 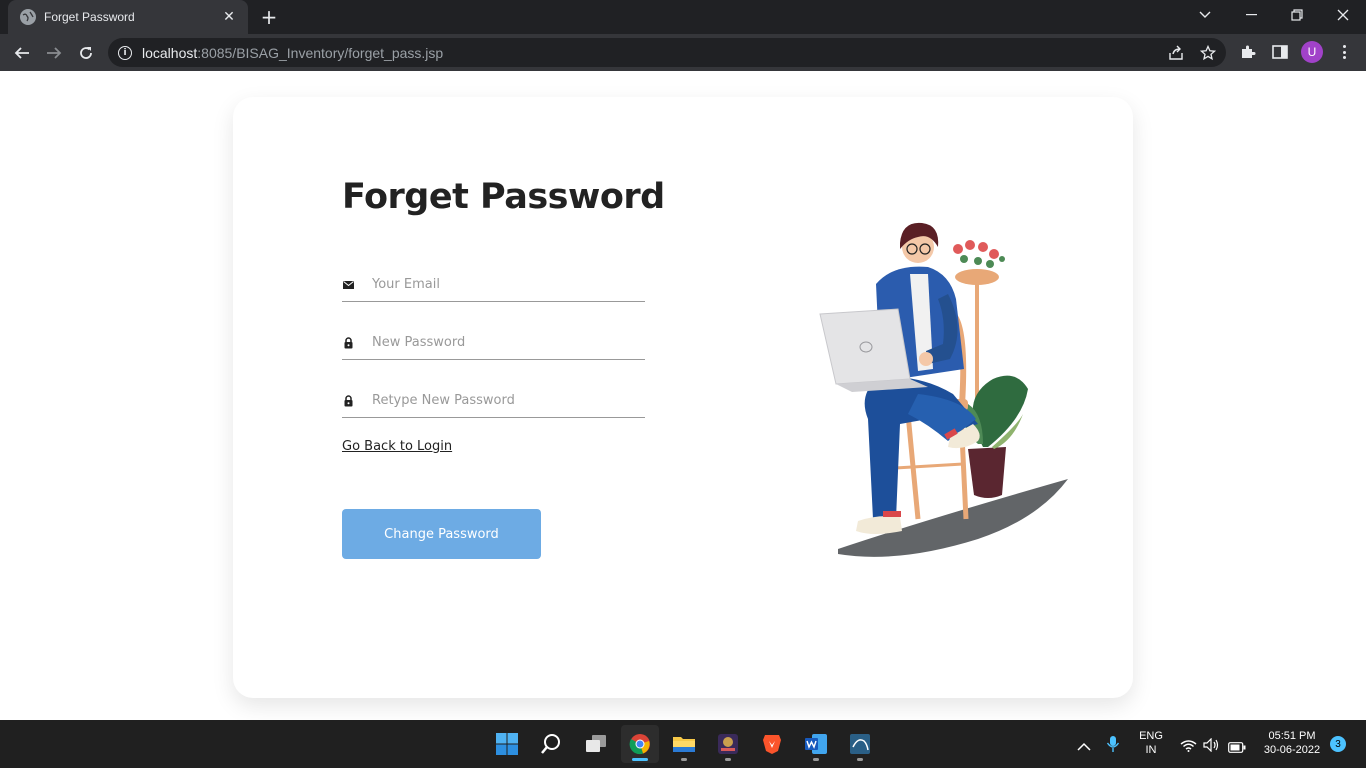 I want to click on clock-date: 30-06-2022, so click(x=1292, y=750).